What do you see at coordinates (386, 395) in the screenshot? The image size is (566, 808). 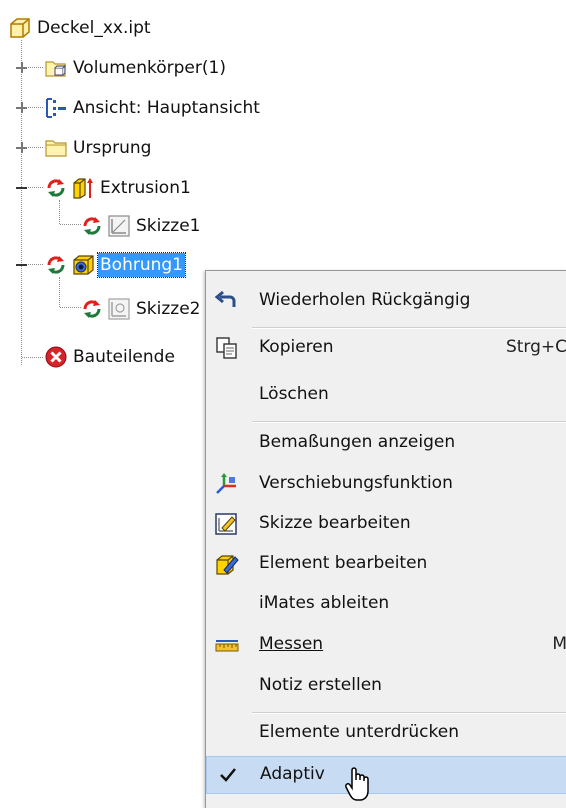 I see `menu-item-loeschen: Löschen` at bounding box center [386, 395].